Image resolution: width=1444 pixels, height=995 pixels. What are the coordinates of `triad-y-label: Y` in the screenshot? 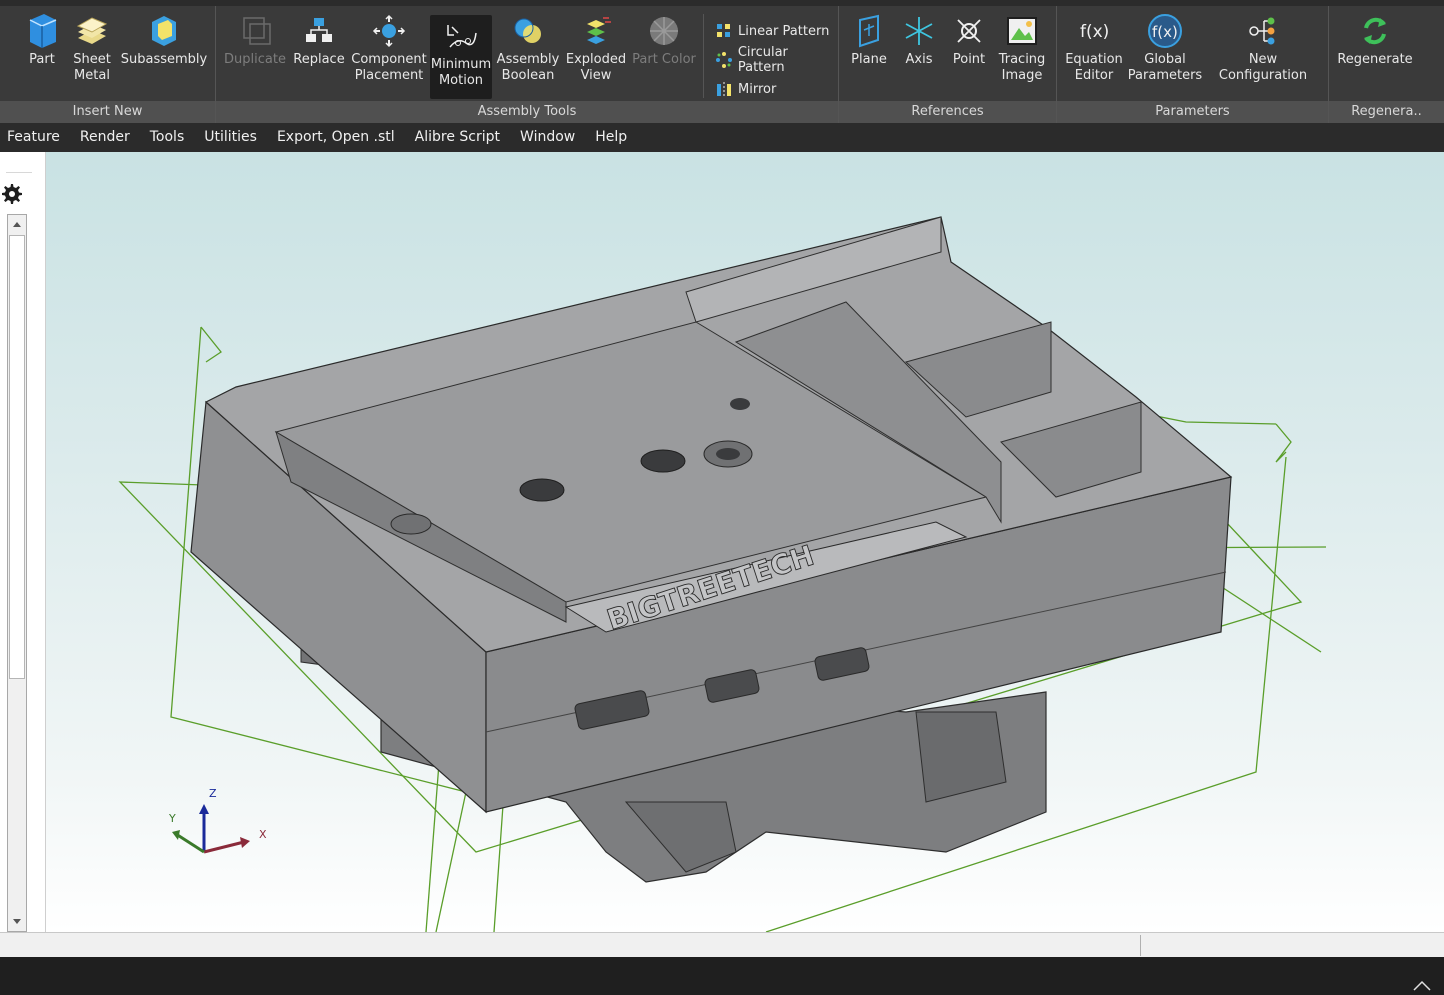 It's located at (172, 818).